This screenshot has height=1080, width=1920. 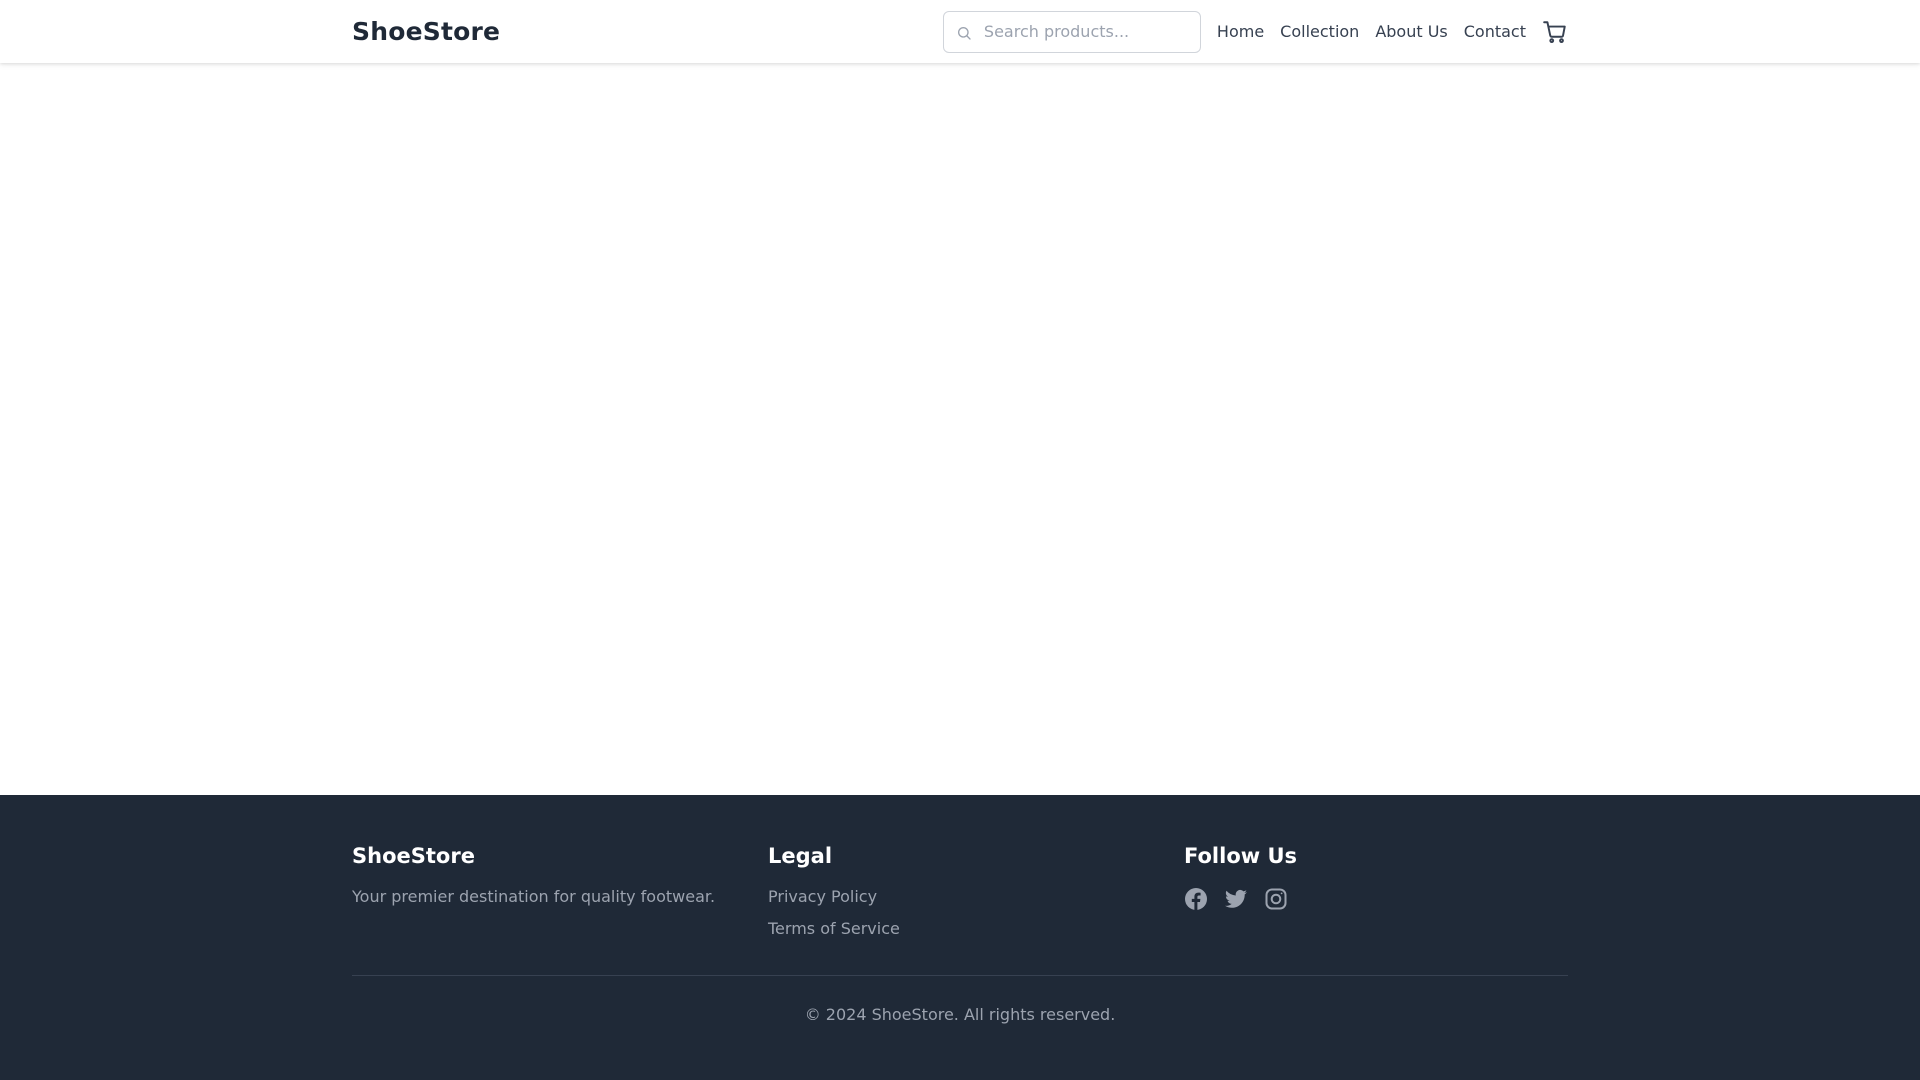 I want to click on twitter-icon, so click(x=1236, y=899).